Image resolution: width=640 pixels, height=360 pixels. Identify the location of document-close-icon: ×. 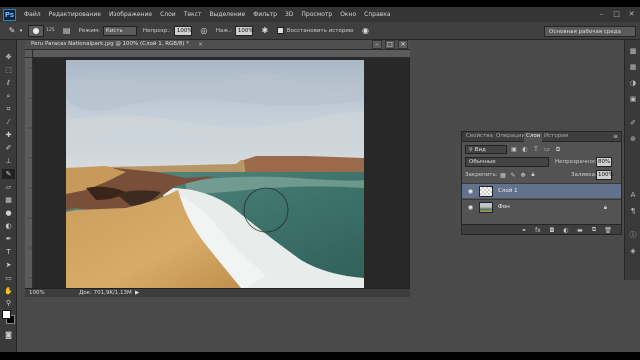
(200, 44).